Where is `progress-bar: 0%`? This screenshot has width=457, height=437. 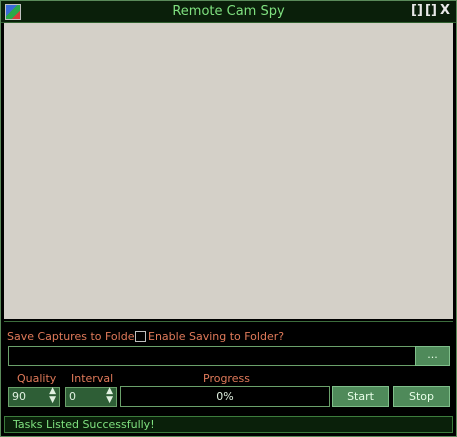
progress-bar: 0% is located at coordinates (225, 396).